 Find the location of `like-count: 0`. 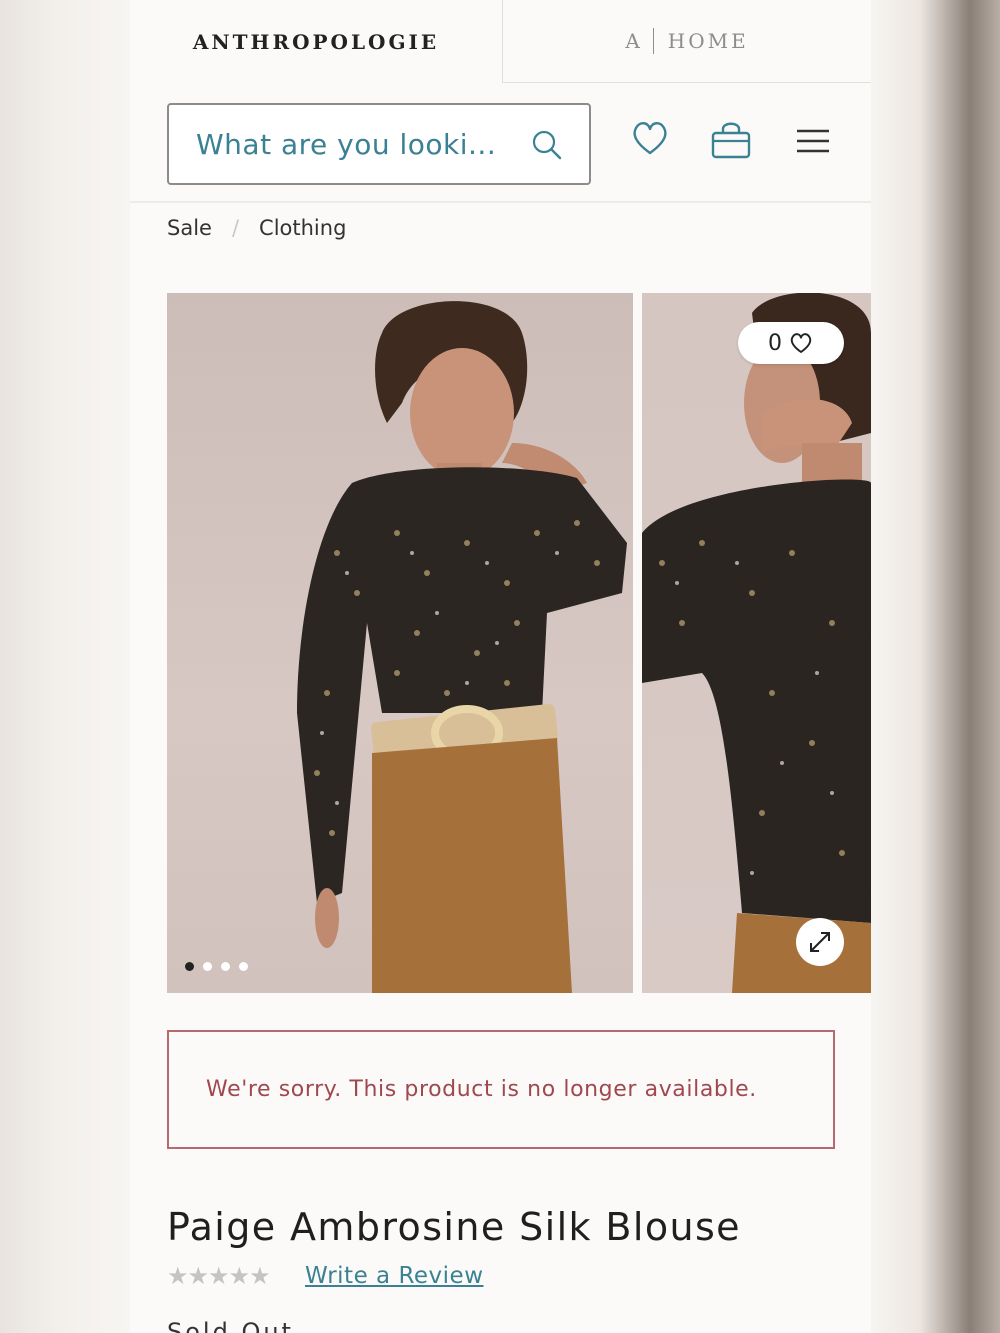

like-count: 0 is located at coordinates (775, 343).